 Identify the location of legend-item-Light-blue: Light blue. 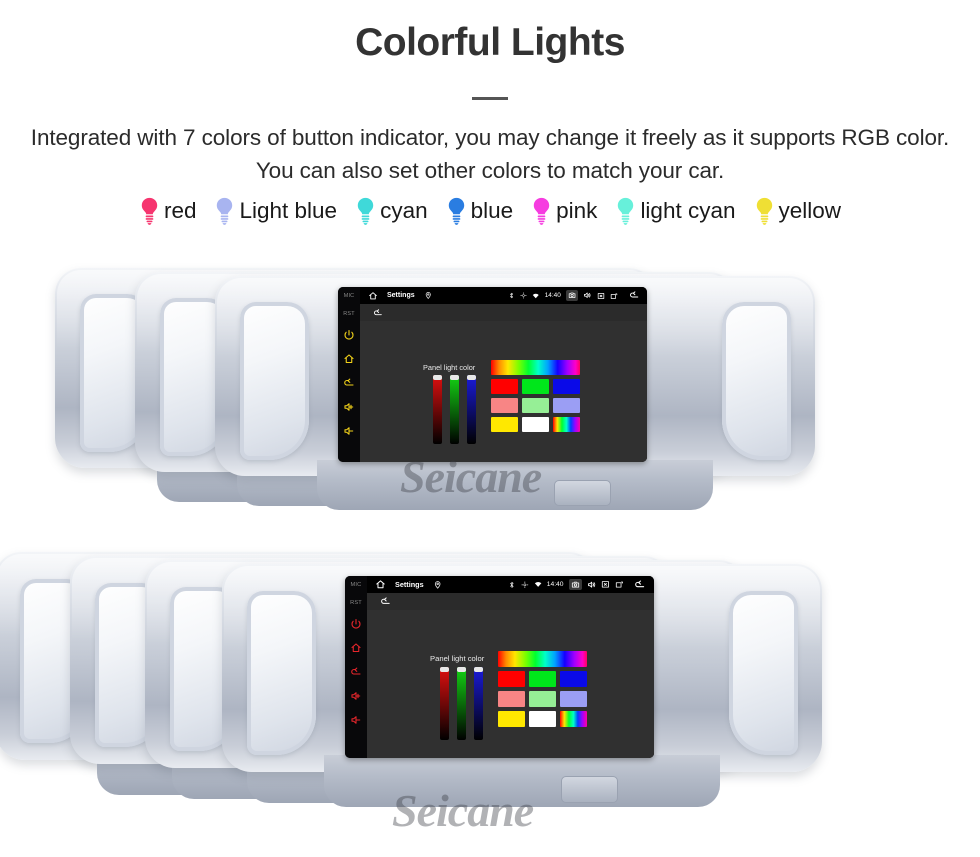
(275, 211).